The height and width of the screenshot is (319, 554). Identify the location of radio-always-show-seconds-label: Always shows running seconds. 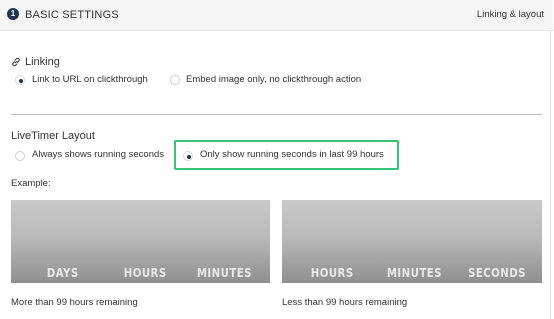
(98, 154).